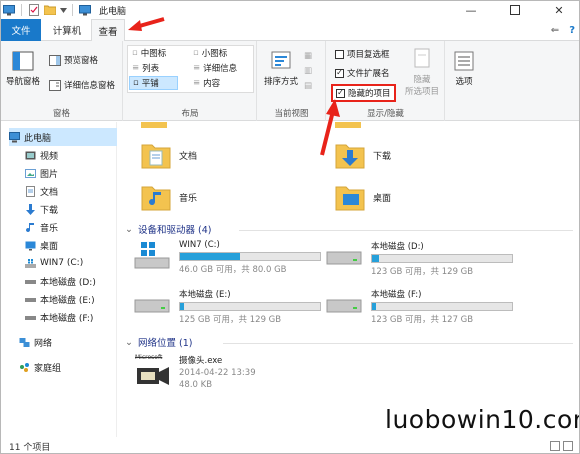 The image size is (580, 454). What do you see at coordinates (339, 73) in the screenshot?
I see `file-extensions-checkbox: ✓` at bounding box center [339, 73].